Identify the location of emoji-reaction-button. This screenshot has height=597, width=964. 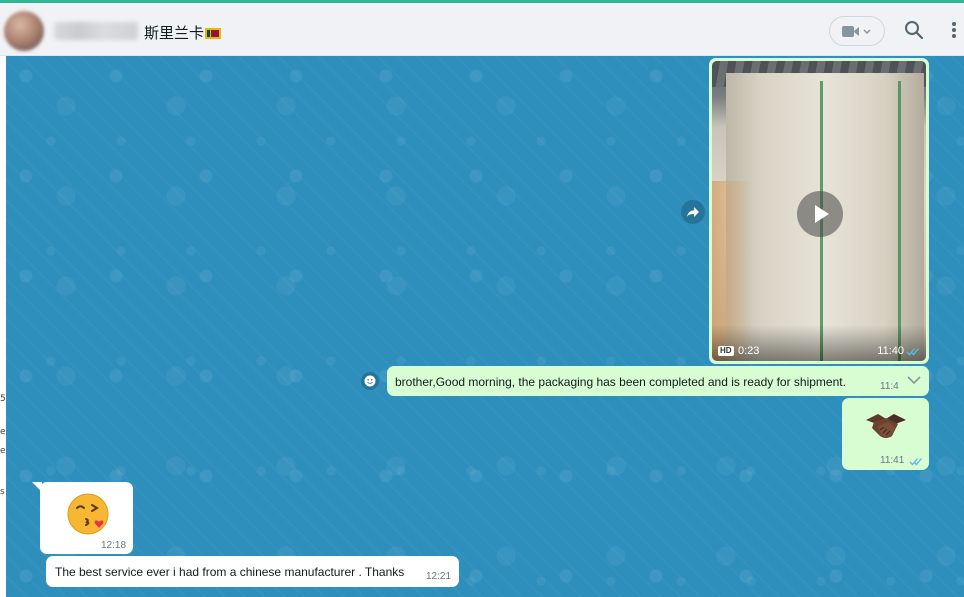
(370, 381).